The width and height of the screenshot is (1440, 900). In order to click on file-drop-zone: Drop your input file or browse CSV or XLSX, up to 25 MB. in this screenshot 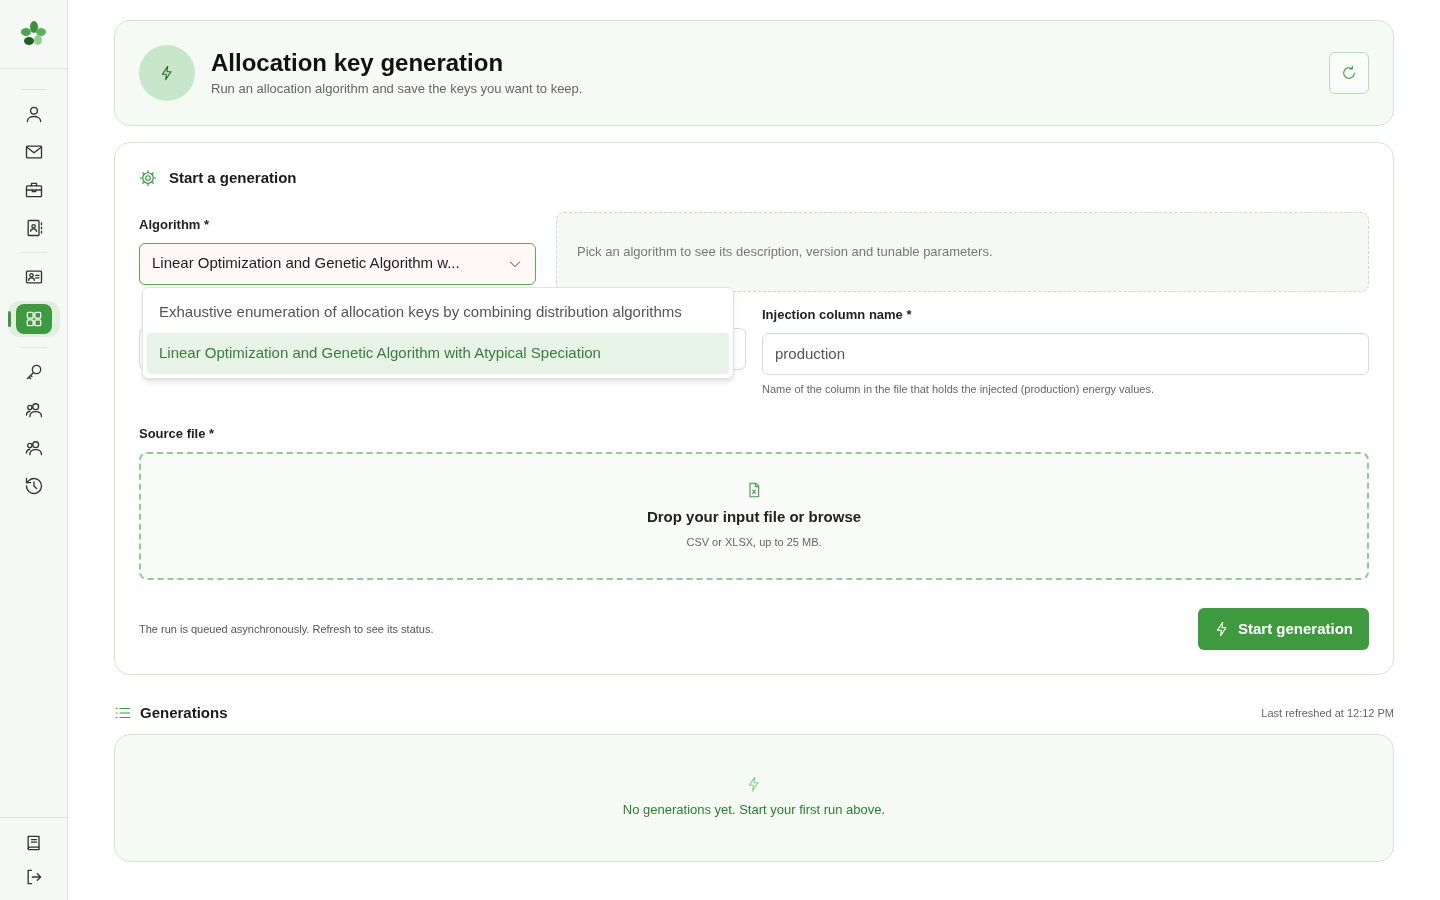, I will do `click(754, 516)`.